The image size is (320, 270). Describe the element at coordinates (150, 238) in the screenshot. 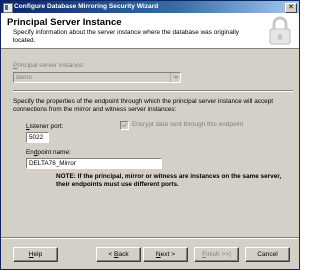

I see `footer-divider` at that location.